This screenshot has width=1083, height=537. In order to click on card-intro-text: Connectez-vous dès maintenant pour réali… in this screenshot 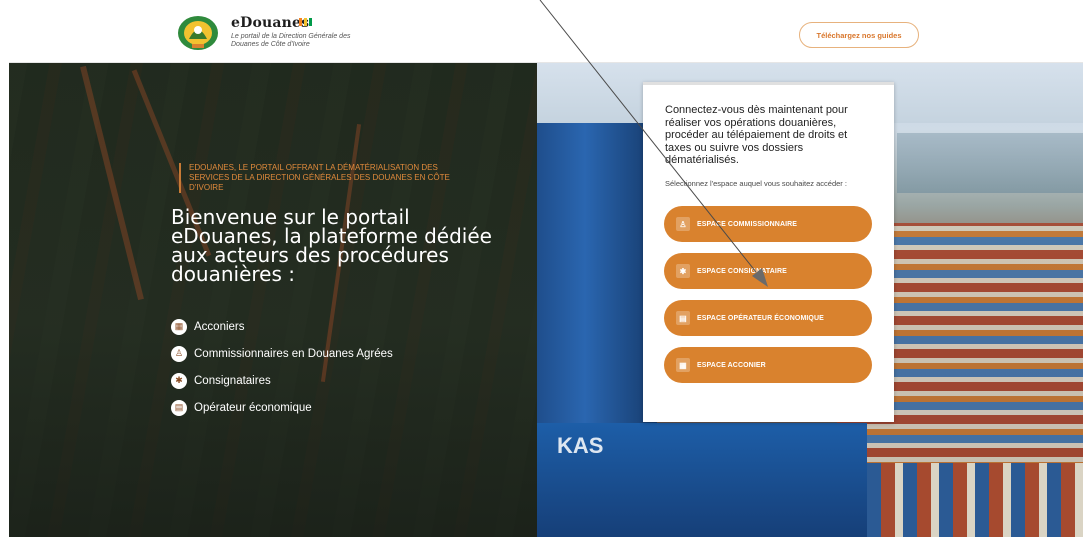, I will do `click(756, 135)`.